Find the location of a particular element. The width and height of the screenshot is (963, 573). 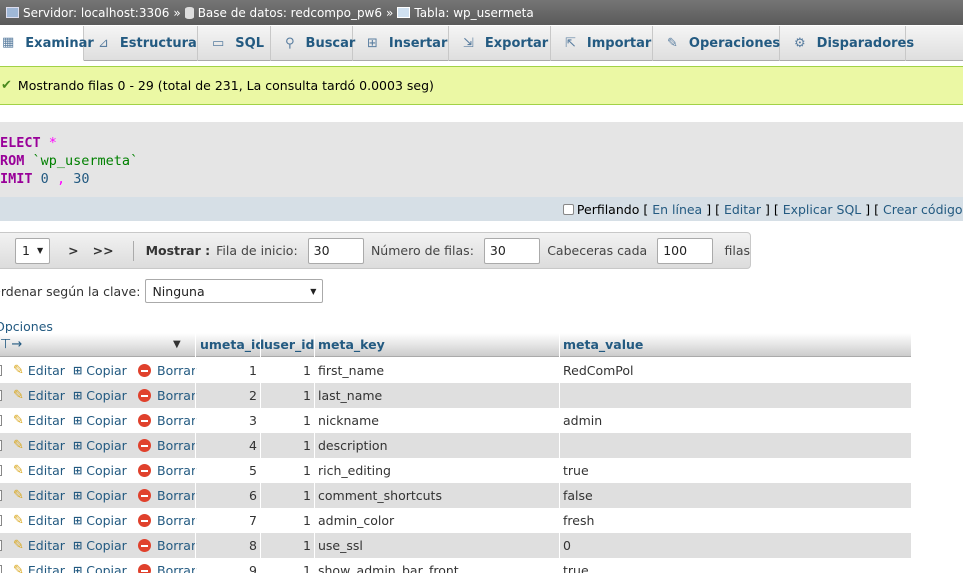

tab-exportar: ⇲ Exportar is located at coordinates (500, 43).